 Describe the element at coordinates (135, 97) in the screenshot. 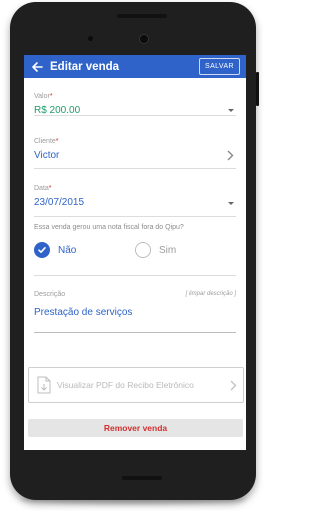

I see `valor-field: Valor* R$ 200.00` at that location.